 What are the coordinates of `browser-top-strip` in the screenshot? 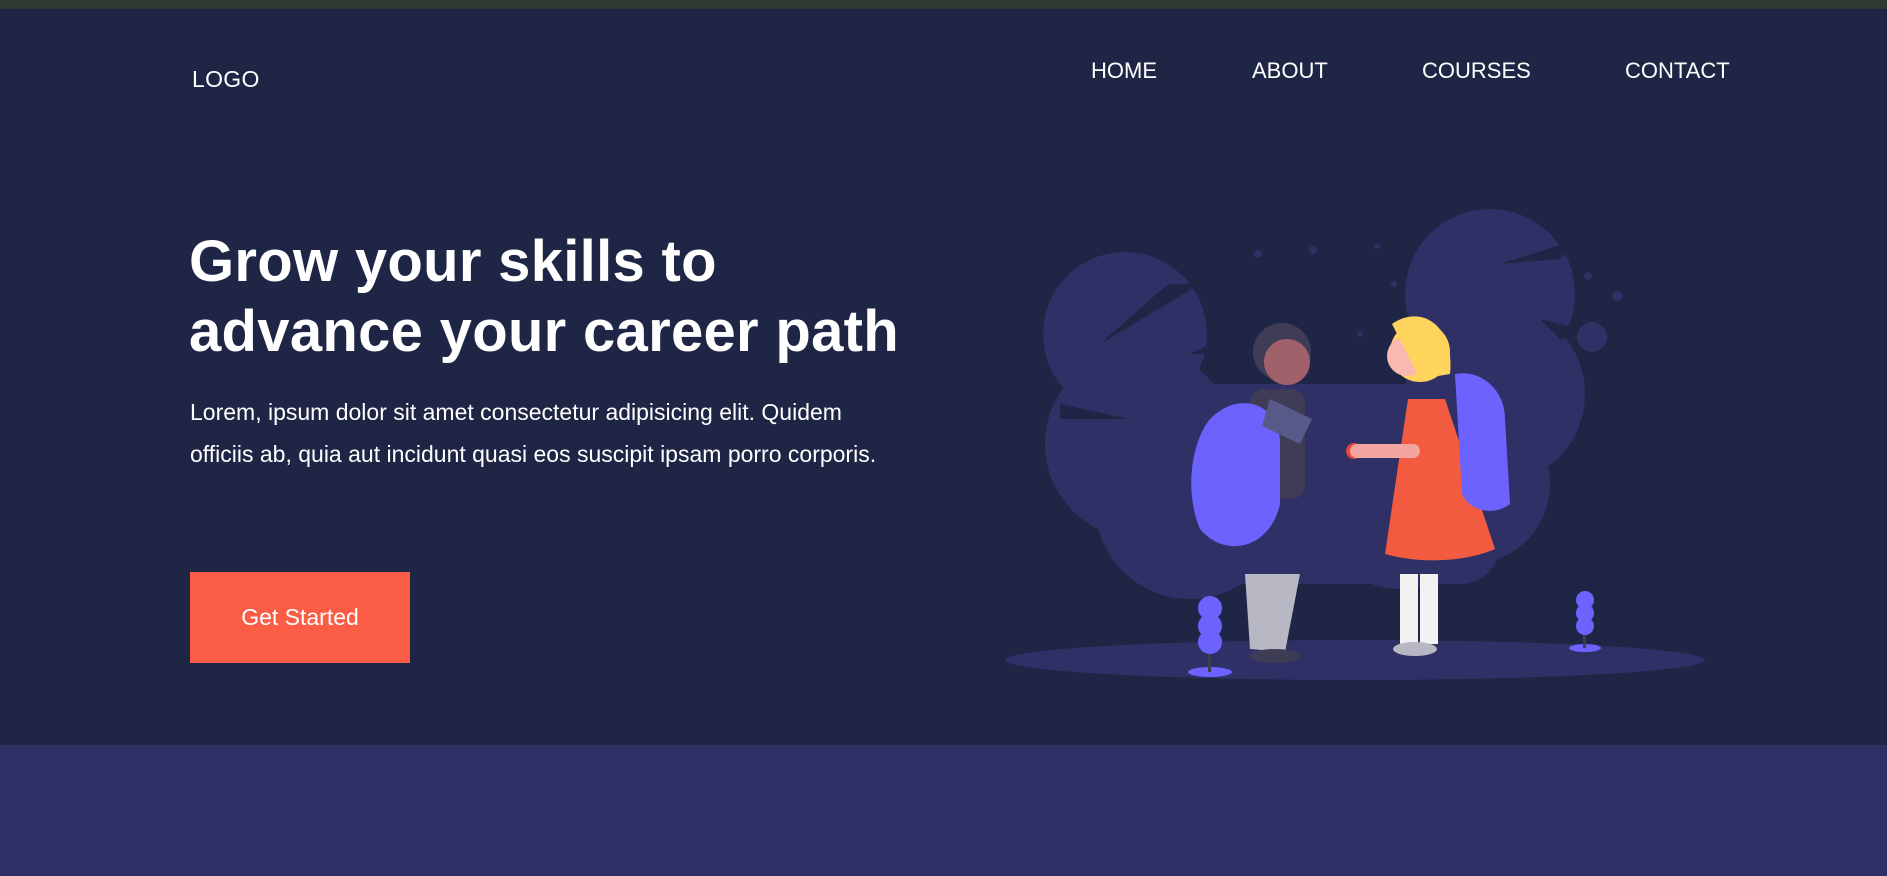 It's located at (943, 4).